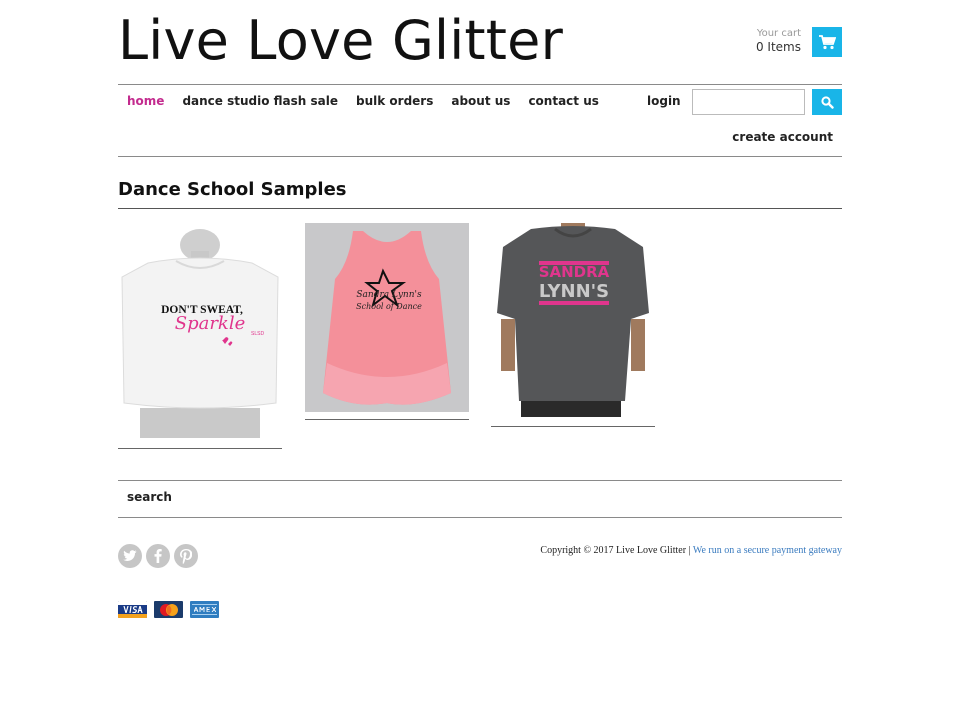 Image resolution: width=960 pixels, height=720 pixels. Describe the element at coordinates (389, 306) in the screenshot. I see `svg-text: School of Dance` at that location.